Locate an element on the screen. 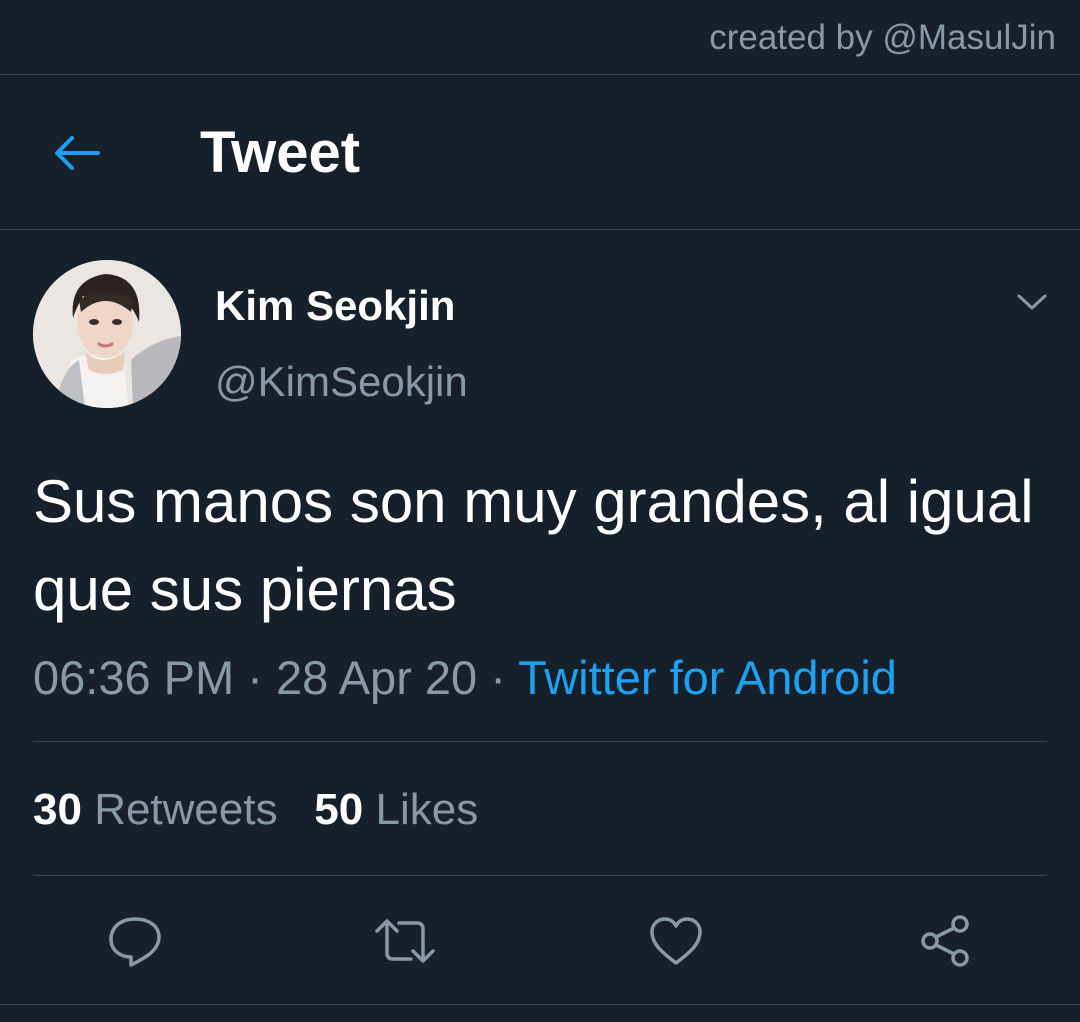  avatar is located at coordinates (107, 334).